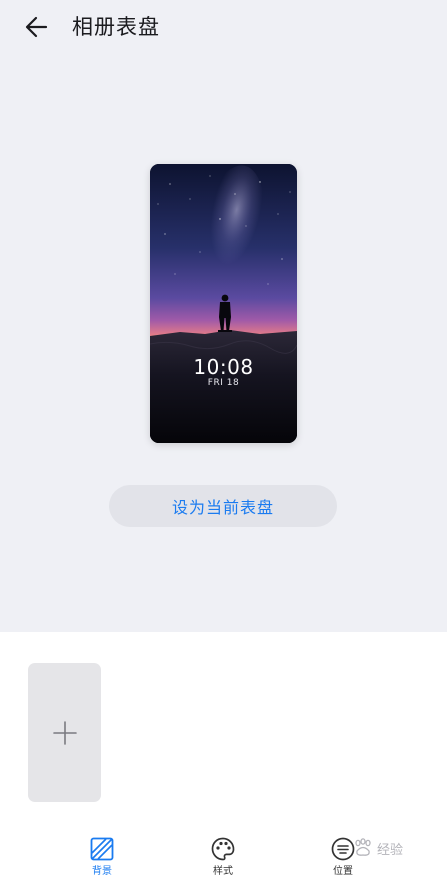 This screenshot has width=447, height=889. What do you see at coordinates (223, 849) in the screenshot?
I see `palette-icon` at bounding box center [223, 849].